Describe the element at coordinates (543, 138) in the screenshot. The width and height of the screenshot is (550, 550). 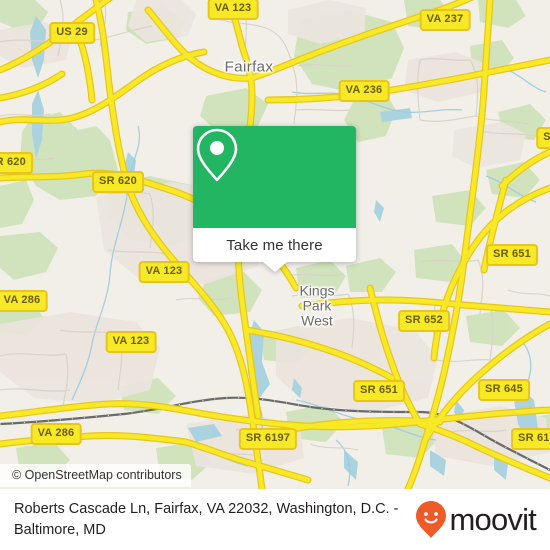
I see `road-shield: S` at that location.